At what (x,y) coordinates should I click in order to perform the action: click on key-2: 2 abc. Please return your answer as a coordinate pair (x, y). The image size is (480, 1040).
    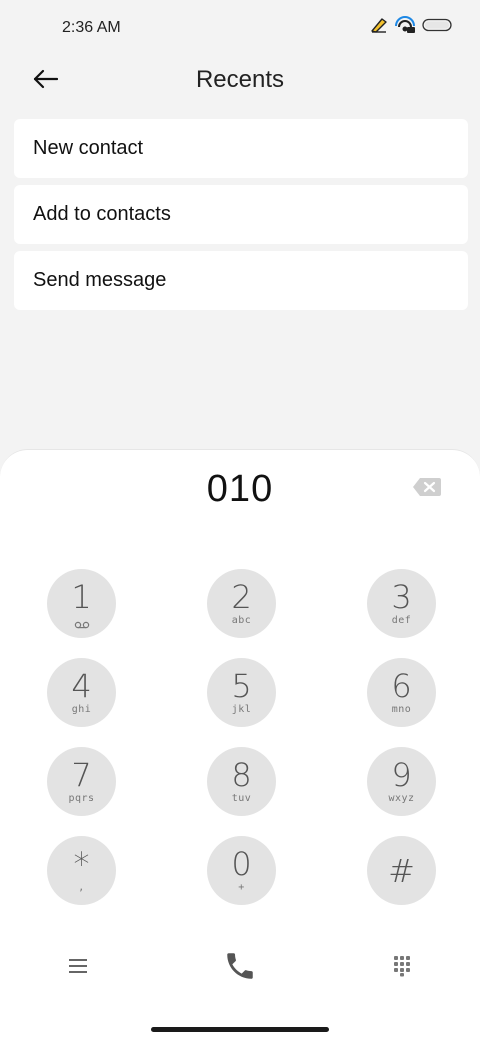
    Looking at the image, I should click on (241, 603).